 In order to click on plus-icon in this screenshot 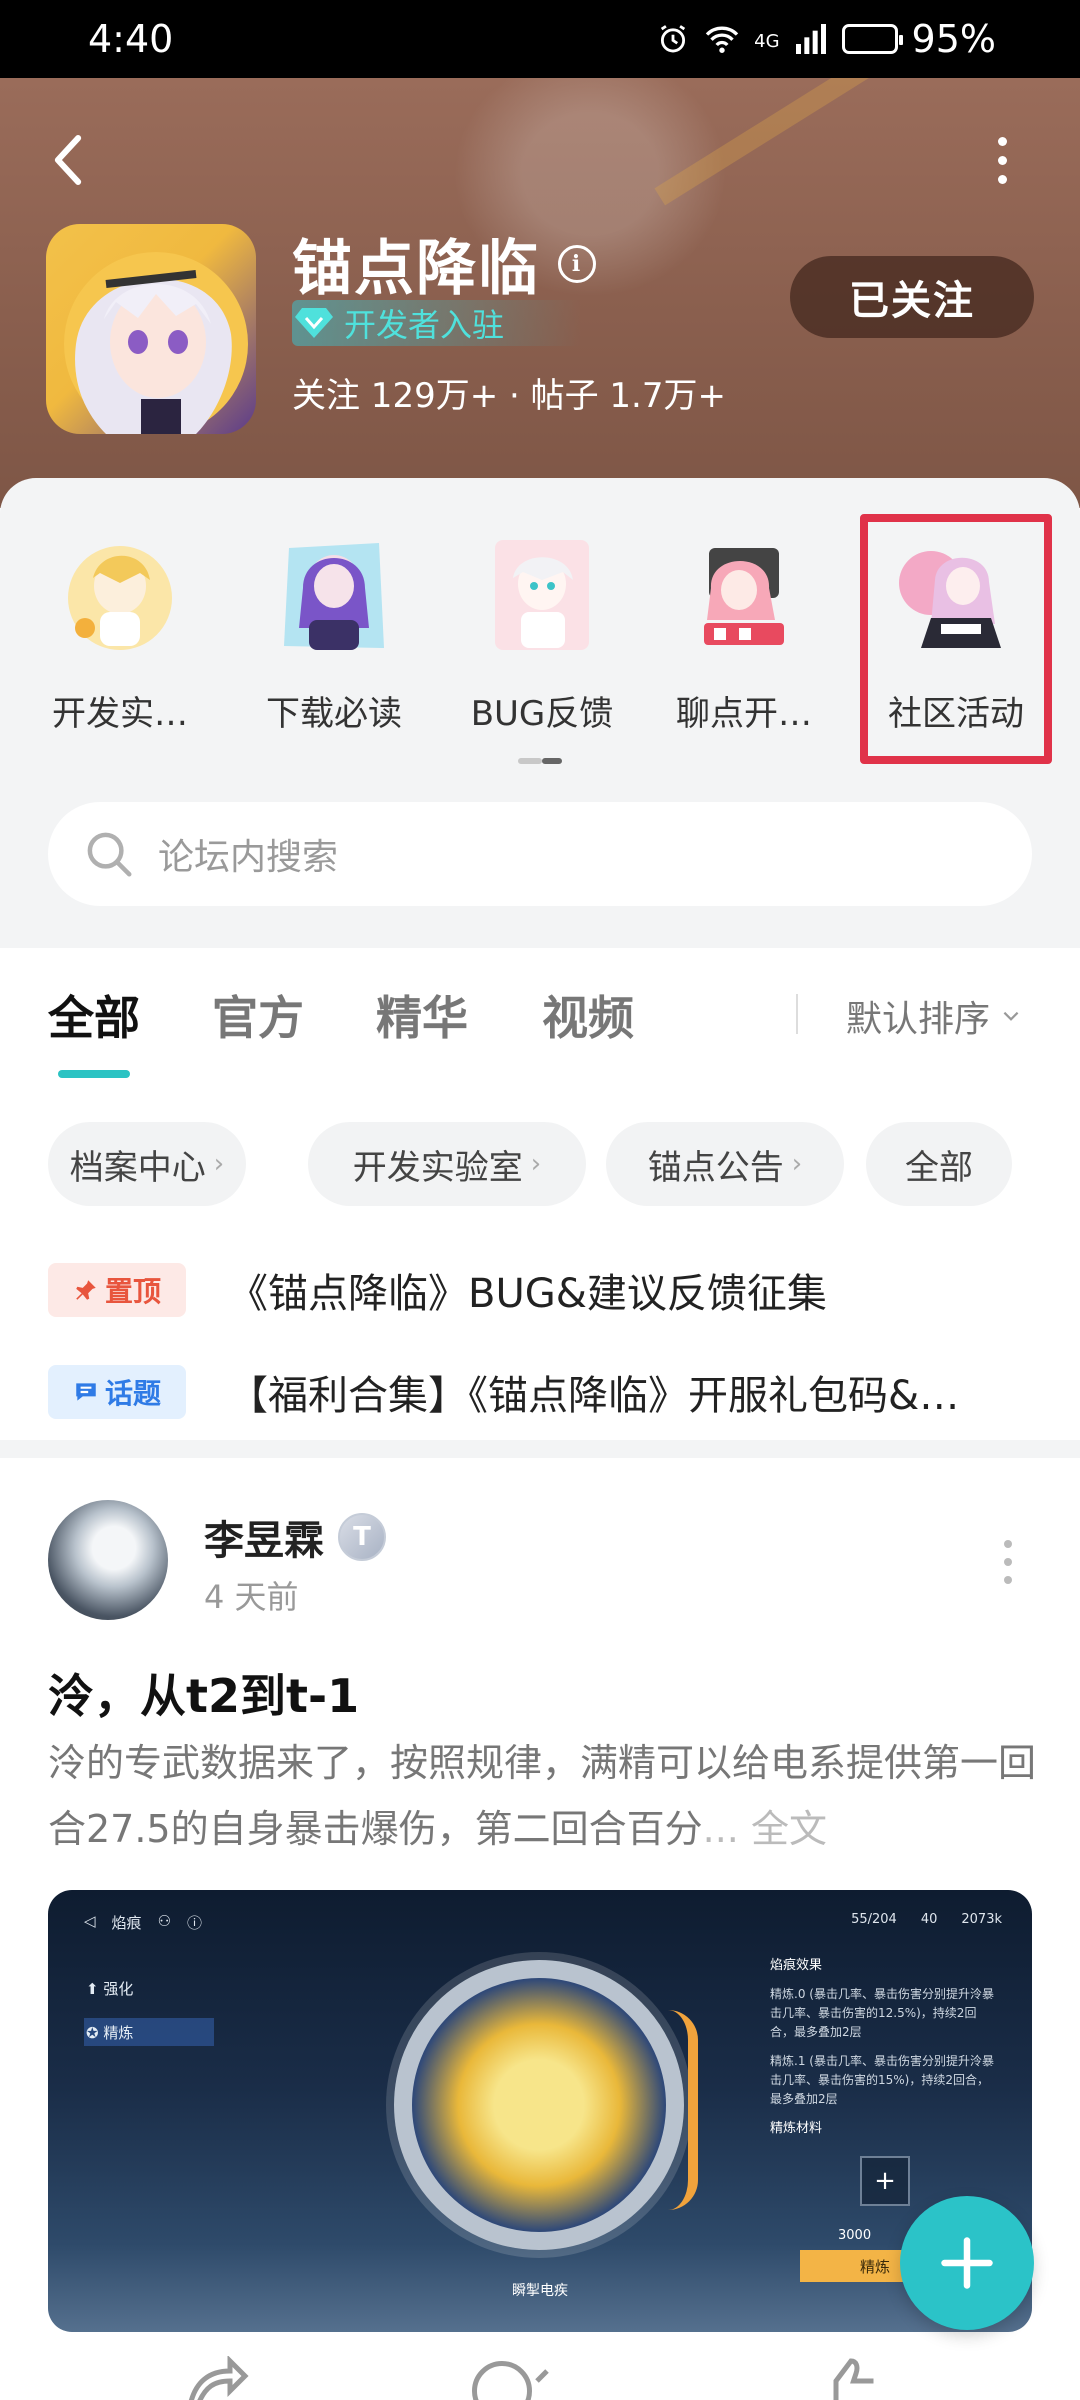, I will do `click(967, 2263)`.